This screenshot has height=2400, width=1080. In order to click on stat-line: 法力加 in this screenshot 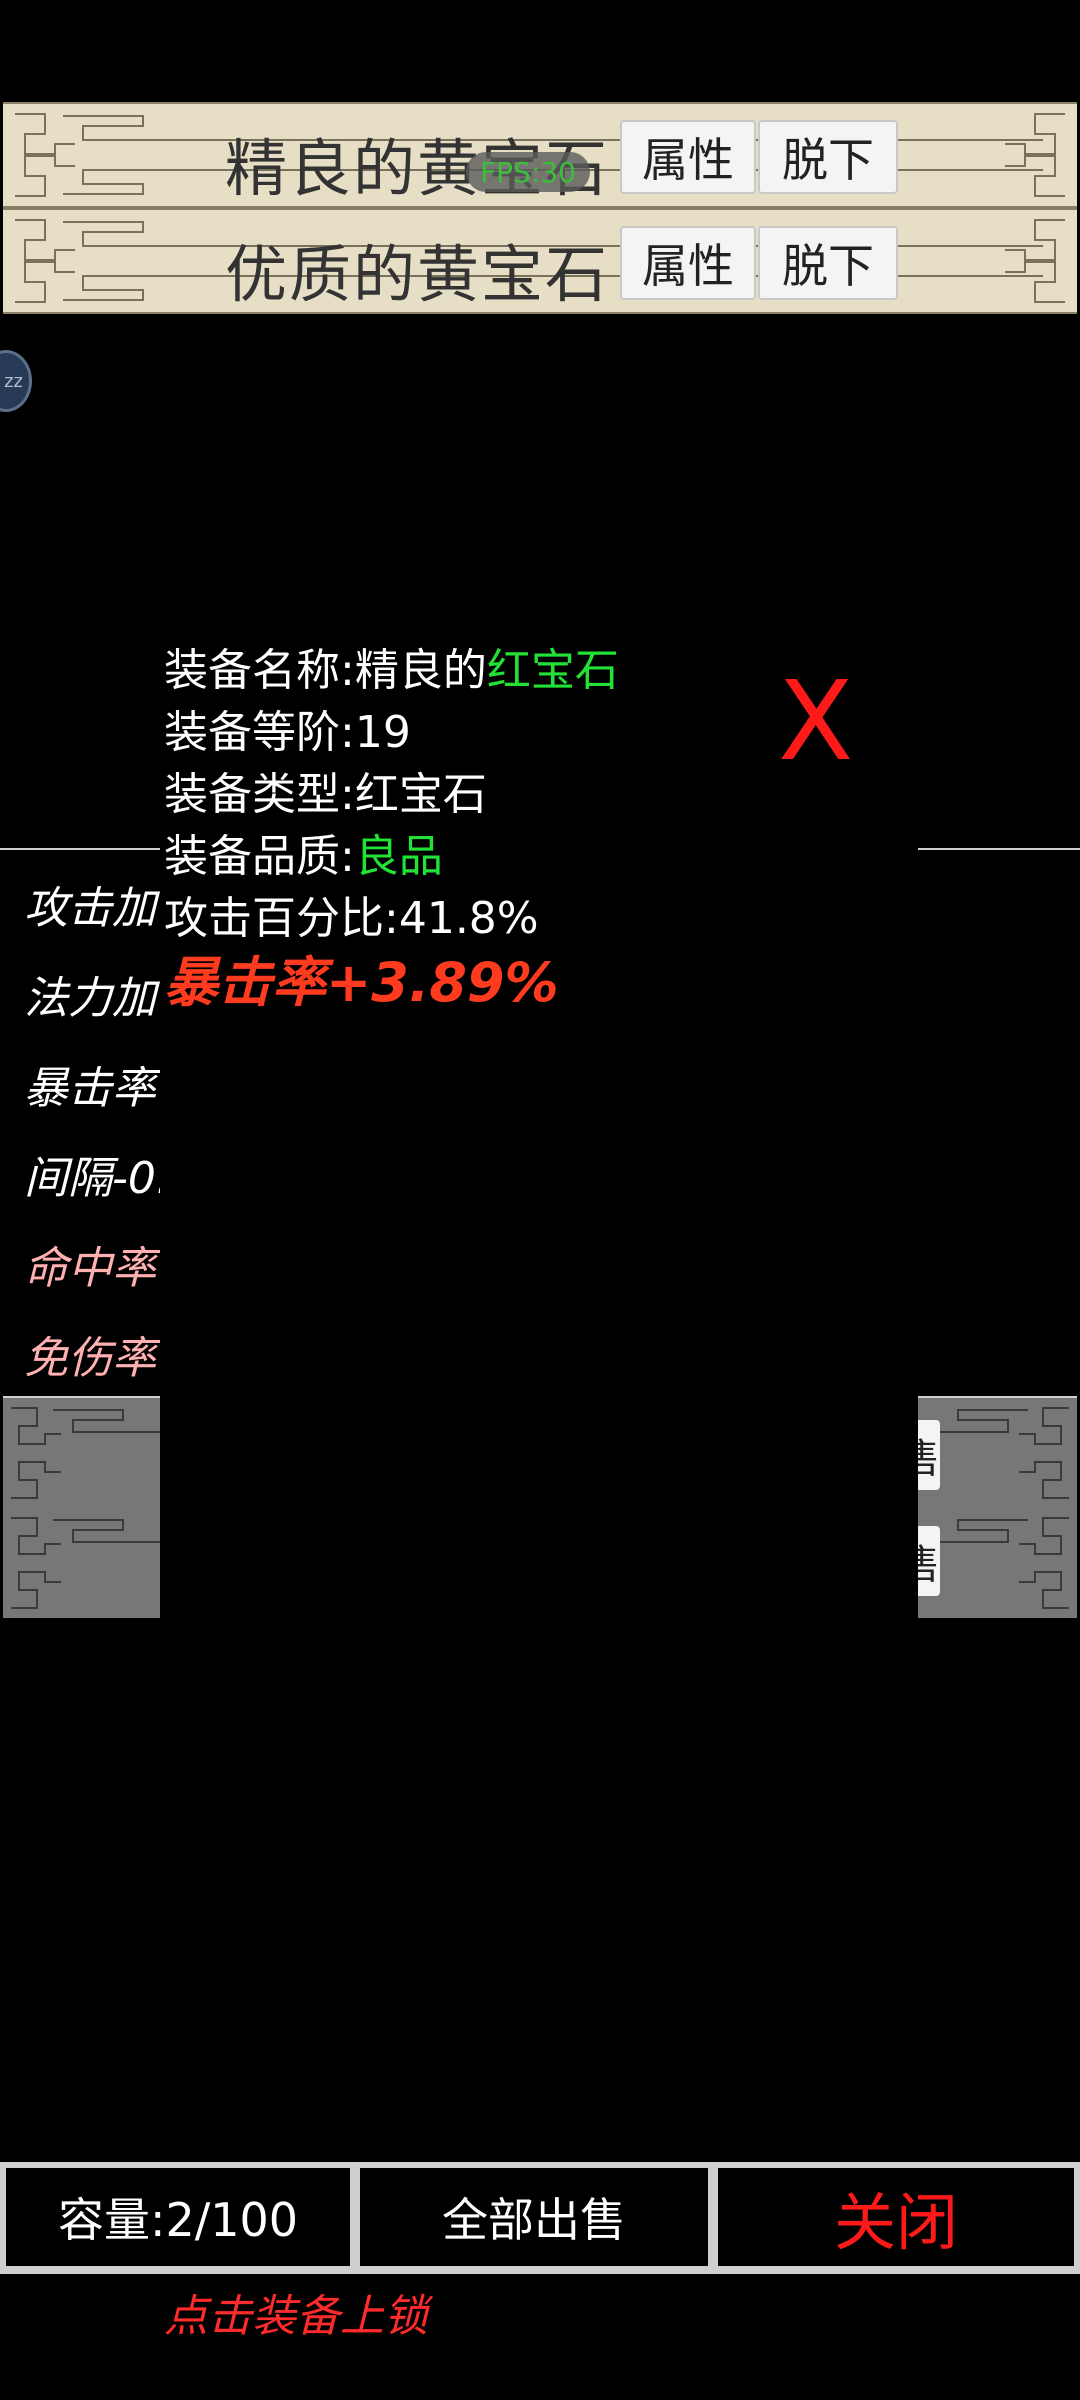, I will do `click(90, 998)`.